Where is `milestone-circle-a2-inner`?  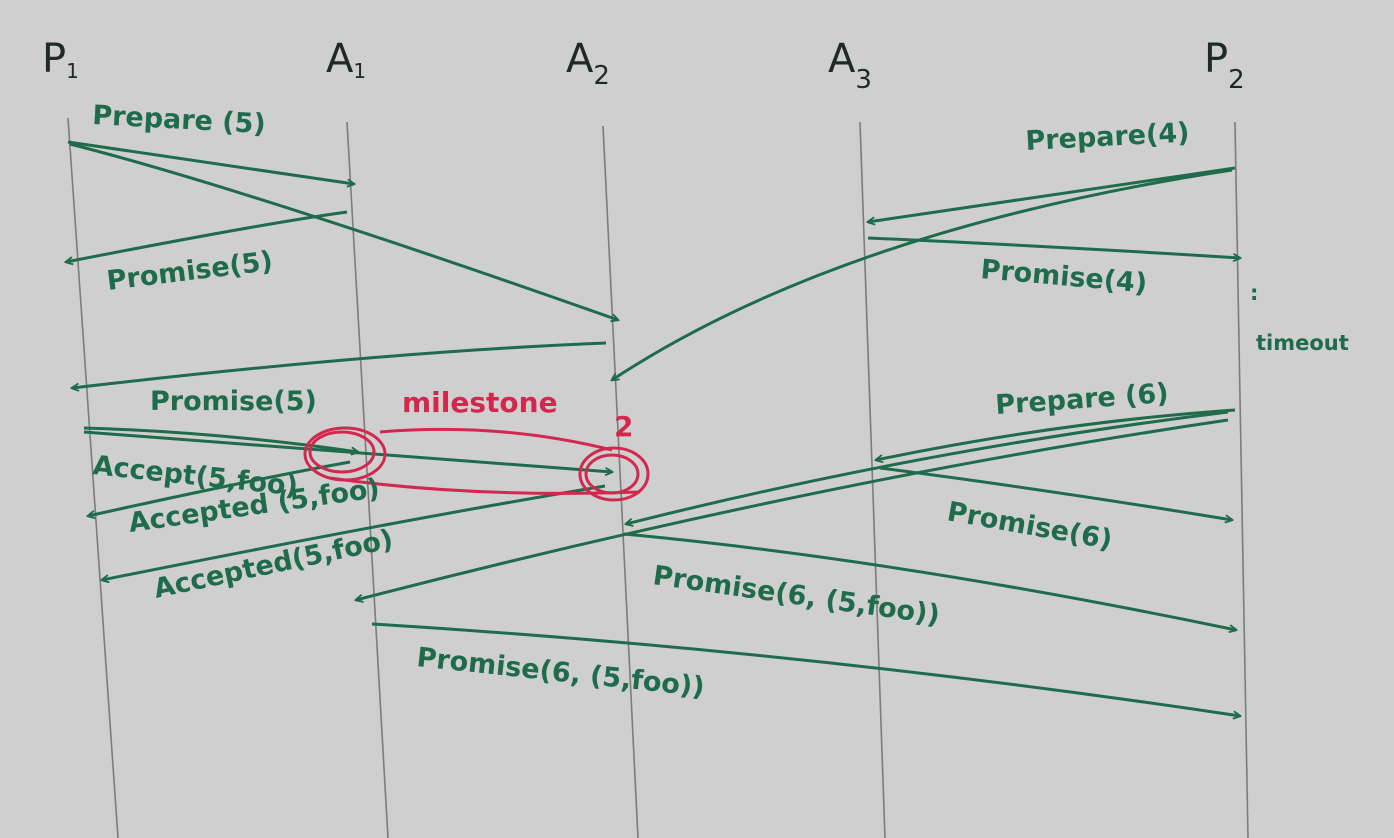 milestone-circle-a2-inner is located at coordinates (612, 474).